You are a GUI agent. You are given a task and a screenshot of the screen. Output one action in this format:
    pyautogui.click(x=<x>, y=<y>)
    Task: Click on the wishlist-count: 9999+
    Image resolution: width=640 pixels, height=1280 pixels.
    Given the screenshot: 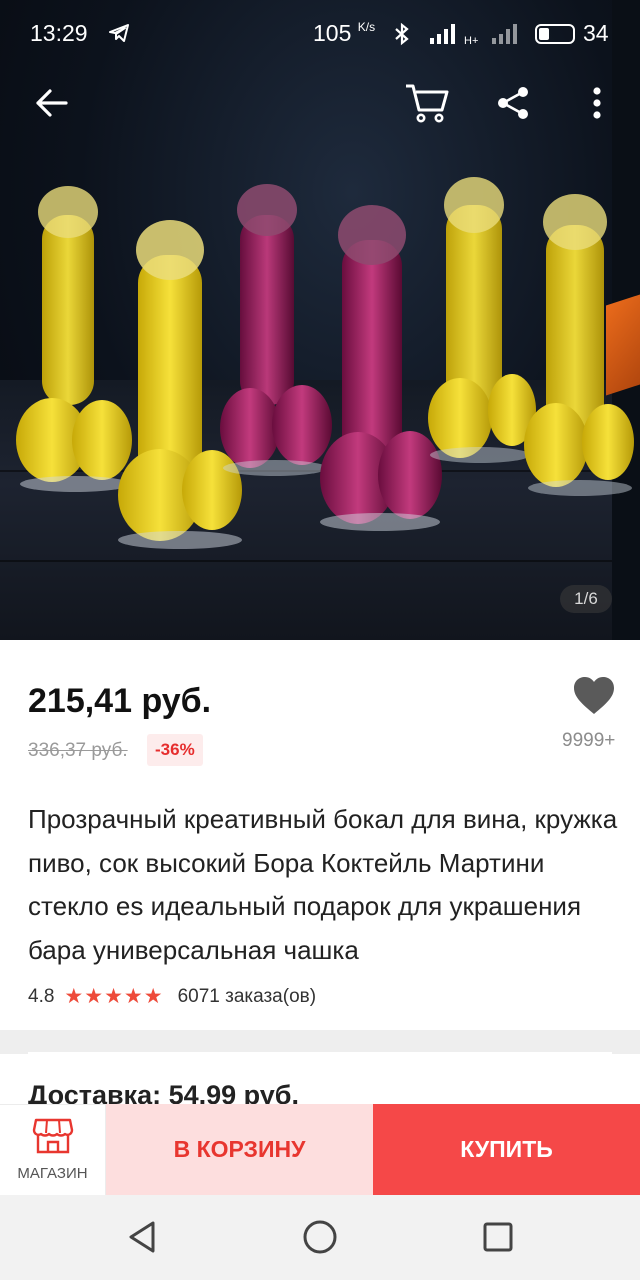 What is the action you would take?
    pyautogui.click(x=589, y=740)
    